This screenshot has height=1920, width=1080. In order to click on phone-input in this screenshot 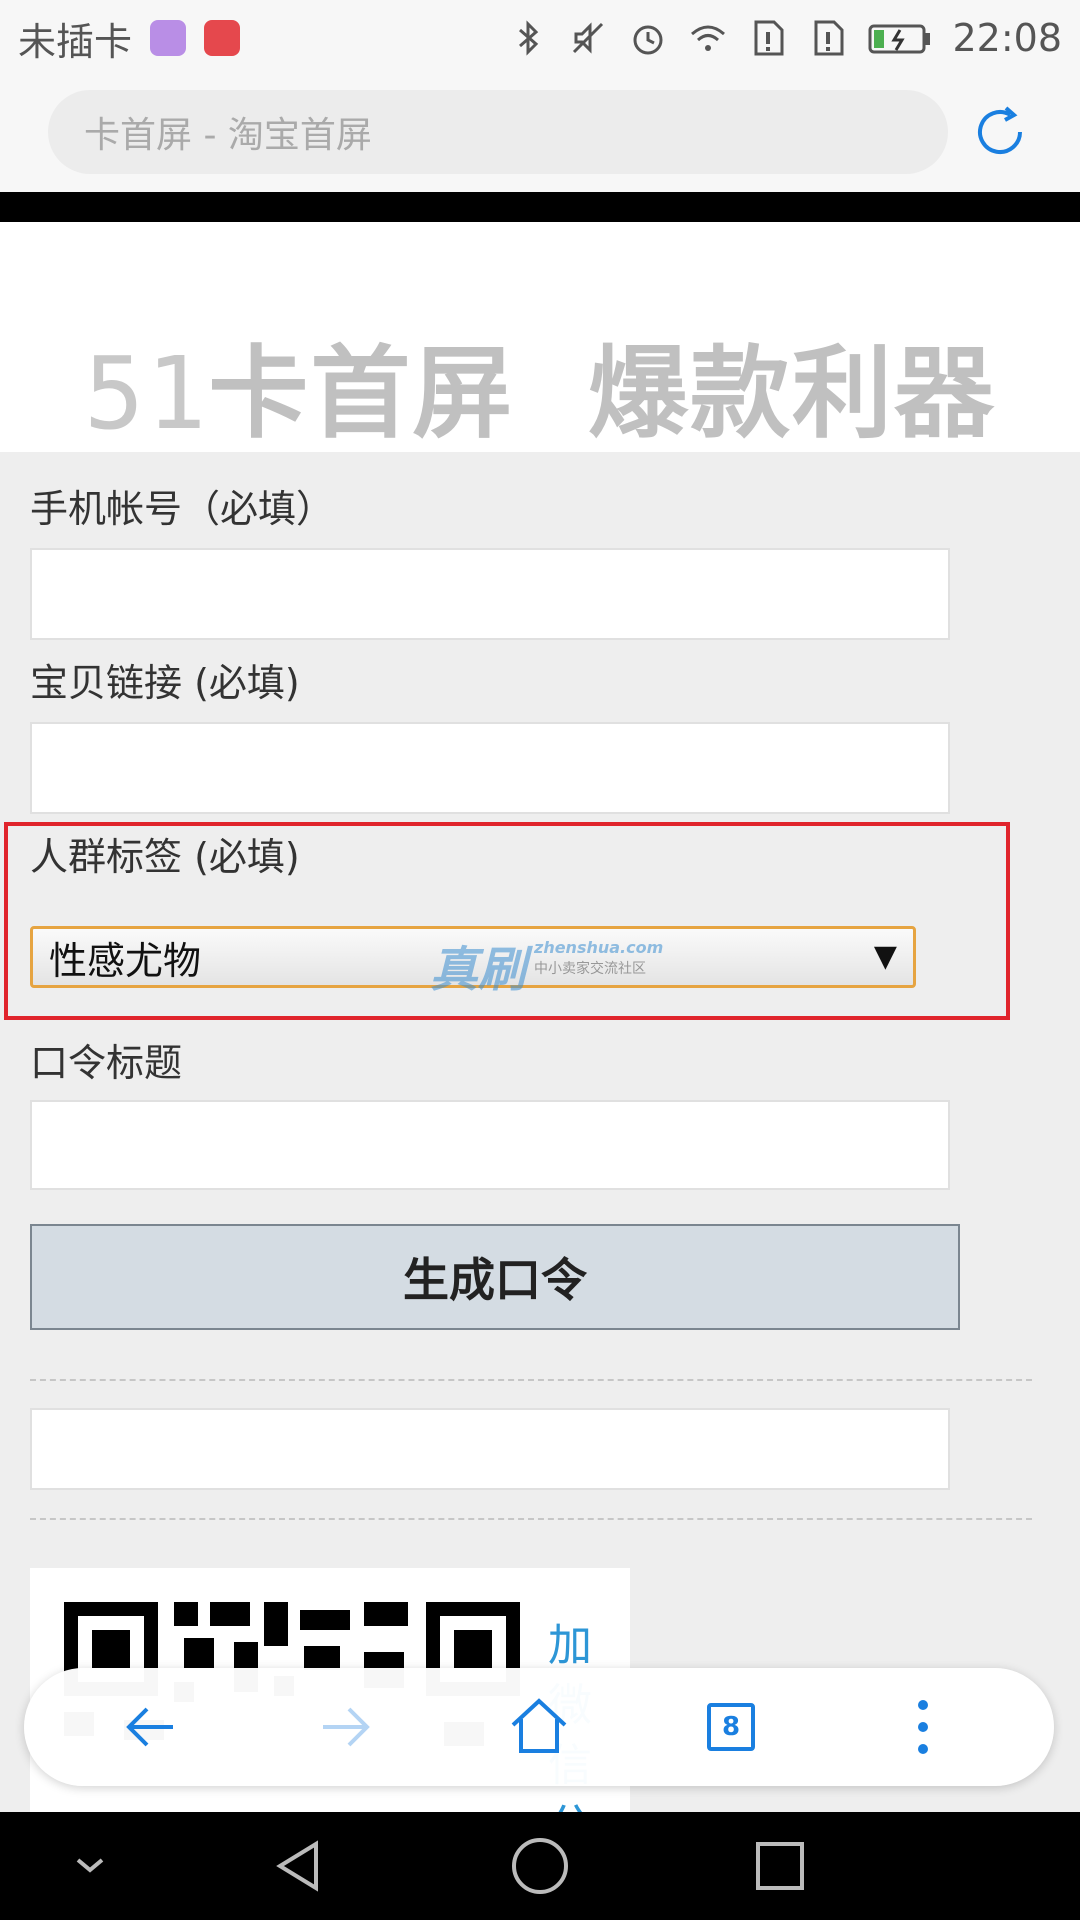, I will do `click(490, 594)`.